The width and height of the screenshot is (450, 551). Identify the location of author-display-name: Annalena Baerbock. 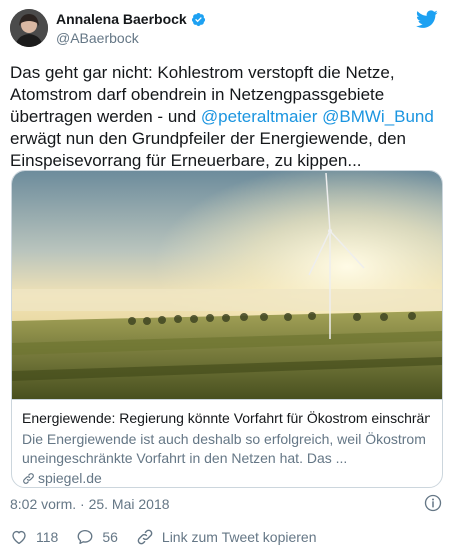
(121, 19).